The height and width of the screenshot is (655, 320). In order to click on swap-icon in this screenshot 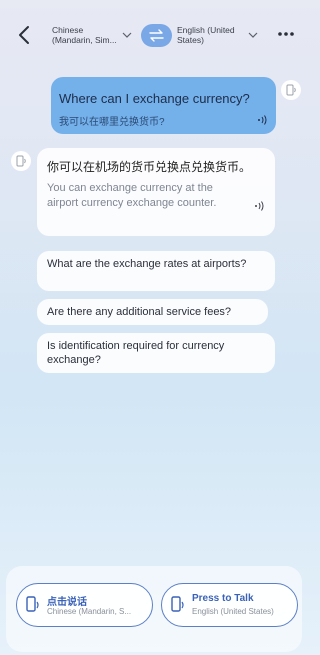, I will do `click(156, 35)`.